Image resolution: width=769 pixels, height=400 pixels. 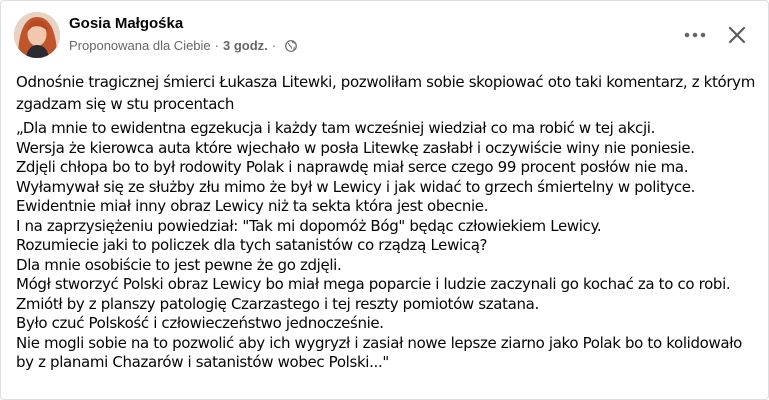 I want to click on close-button, so click(x=737, y=35).